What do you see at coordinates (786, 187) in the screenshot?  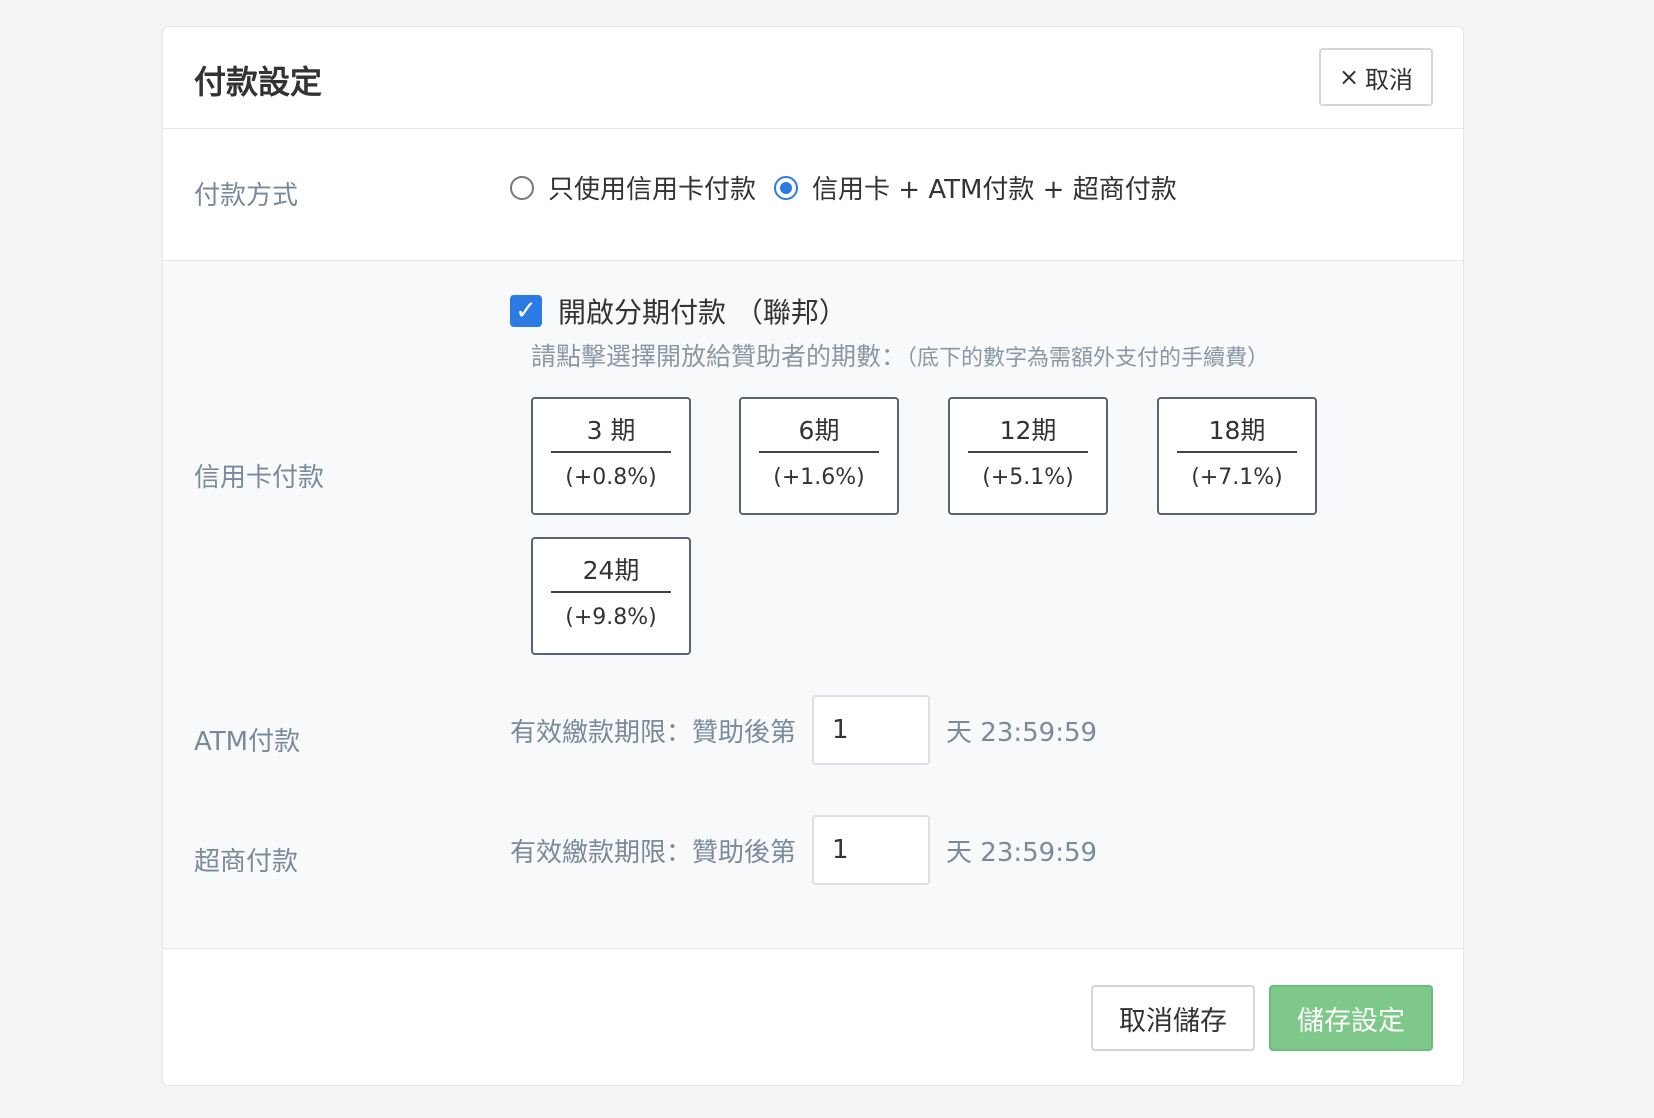 I see `radio-all-methods` at bounding box center [786, 187].